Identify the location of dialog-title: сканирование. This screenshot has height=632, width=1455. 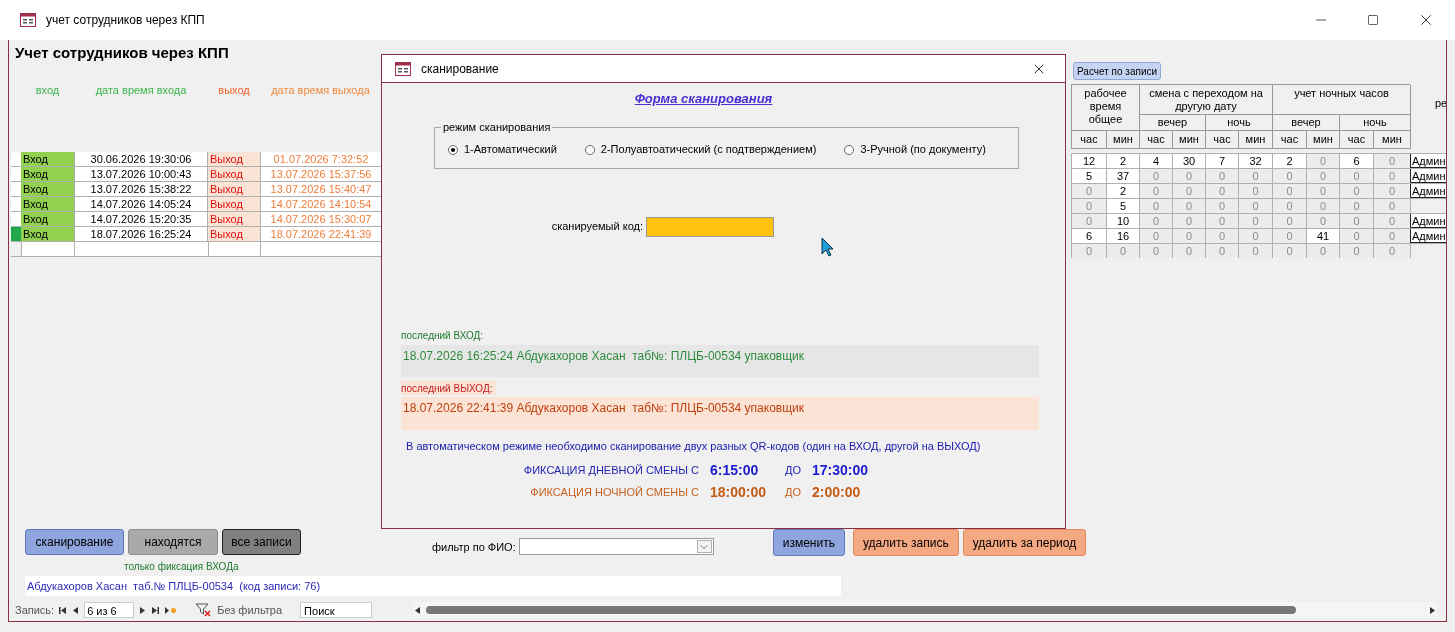
(460, 69).